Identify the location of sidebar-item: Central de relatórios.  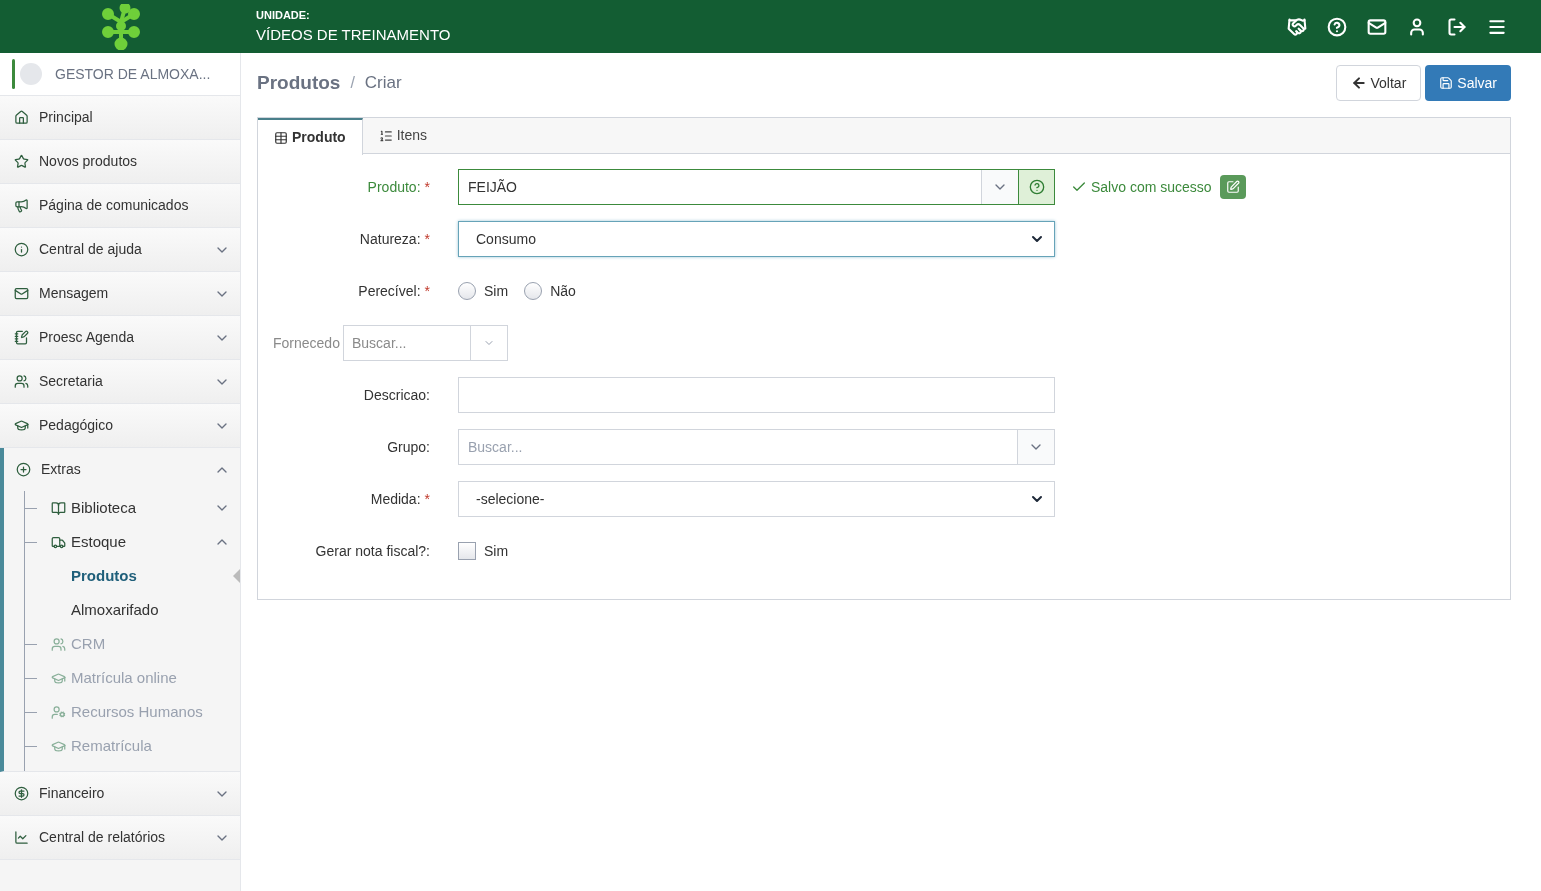
(120, 837).